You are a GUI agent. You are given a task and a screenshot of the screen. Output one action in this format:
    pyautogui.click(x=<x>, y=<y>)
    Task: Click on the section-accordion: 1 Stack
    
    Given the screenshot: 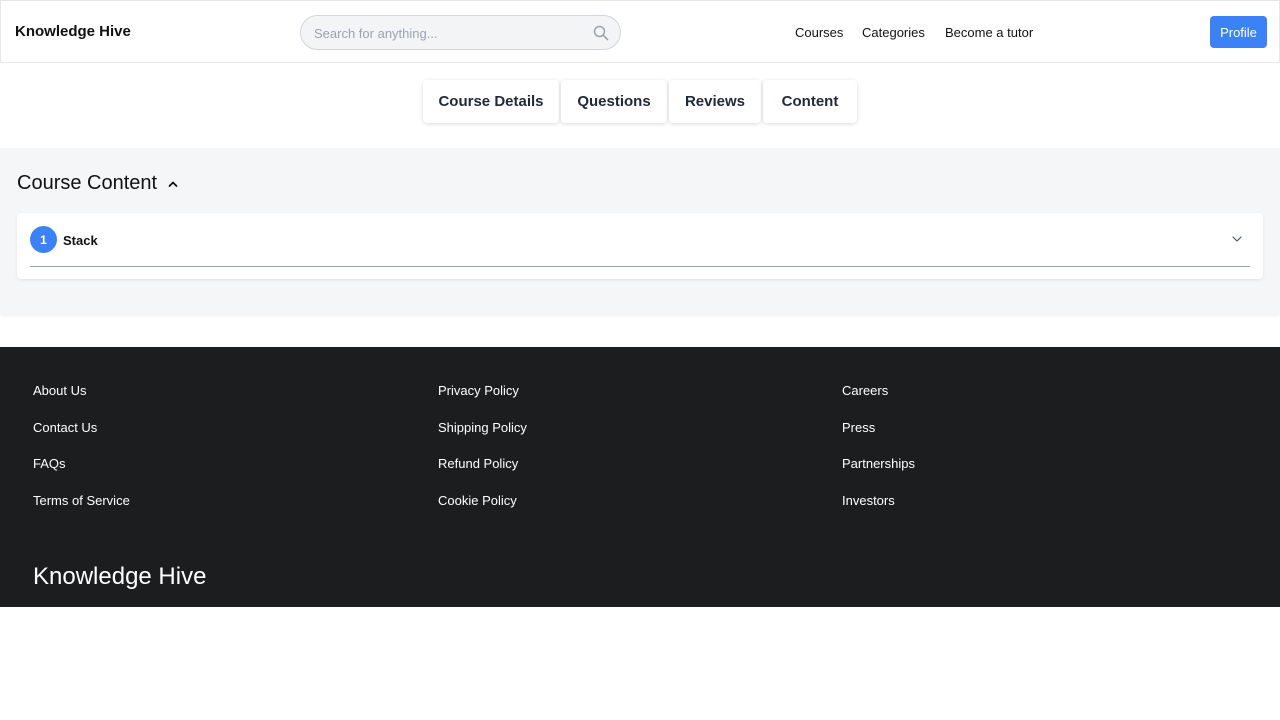 What is the action you would take?
    pyautogui.click(x=640, y=246)
    